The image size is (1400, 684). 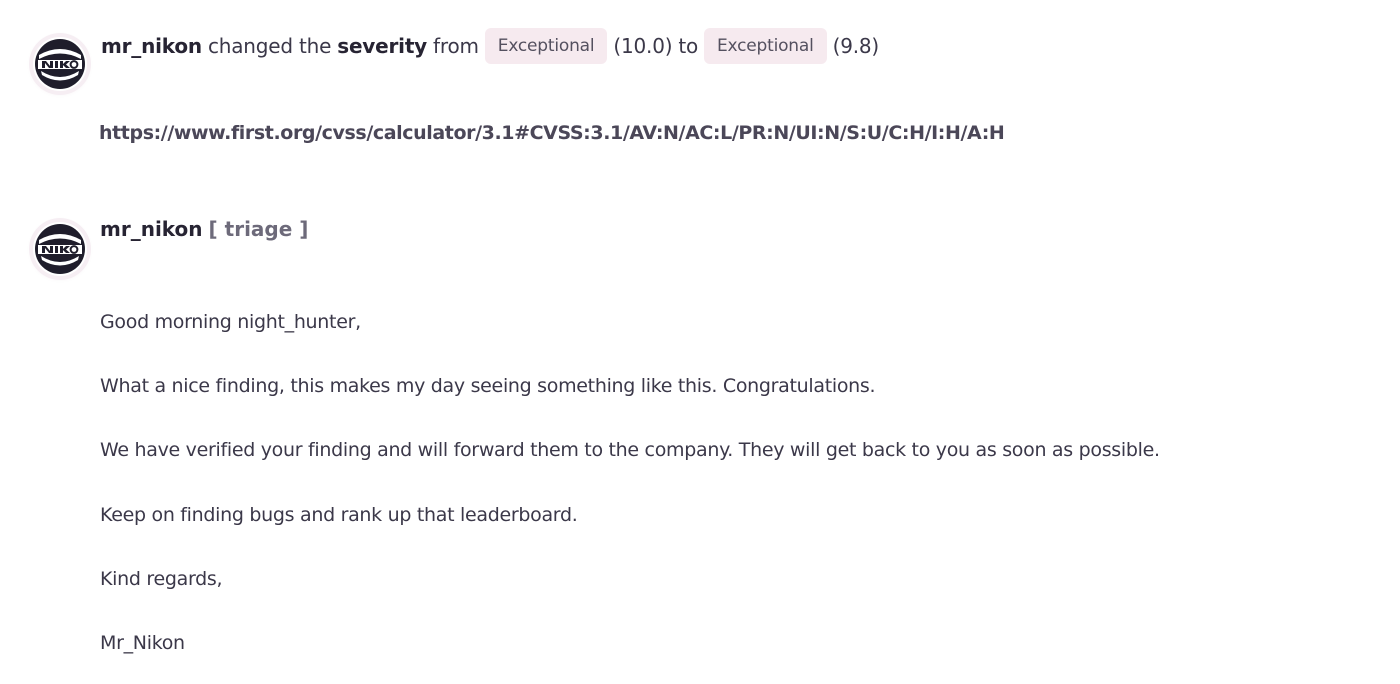 I want to click on new-severity-badge: Exceptional, so click(x=765, y=46).